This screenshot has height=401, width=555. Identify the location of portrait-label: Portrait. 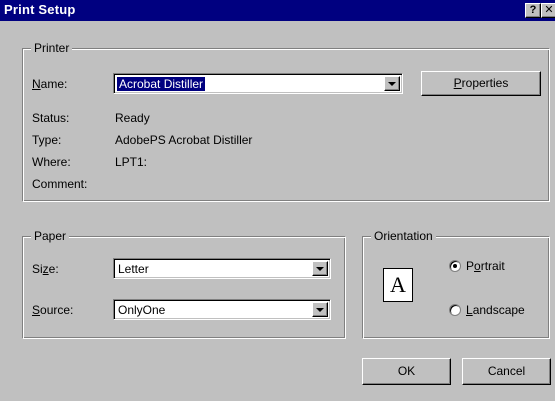
(485, 266).